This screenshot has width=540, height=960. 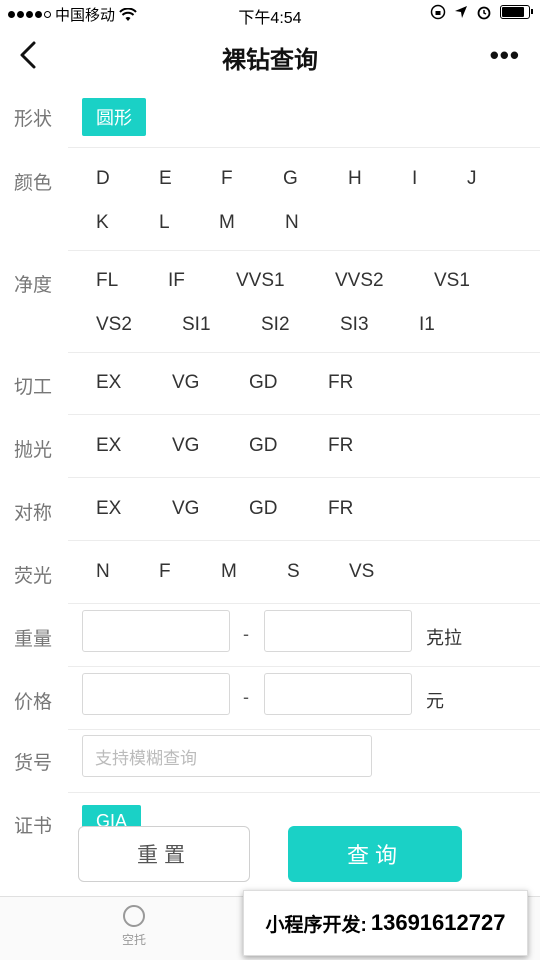 I want to click on fluorescence-option: M, so click(x=229, y=572).